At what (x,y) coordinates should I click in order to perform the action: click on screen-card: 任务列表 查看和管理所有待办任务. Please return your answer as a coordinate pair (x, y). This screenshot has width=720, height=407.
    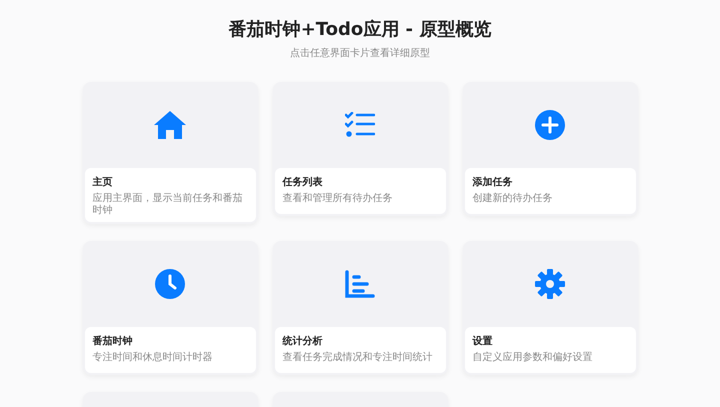
    Looking at the image, I should click on (360, 149).